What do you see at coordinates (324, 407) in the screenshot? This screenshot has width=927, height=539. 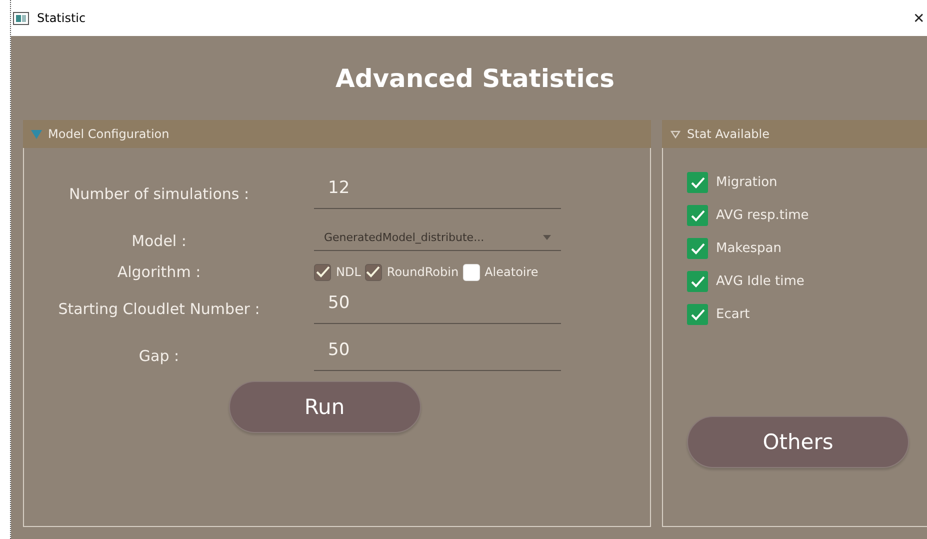 I see `run-button: Run` at bounding box center [324, 407].